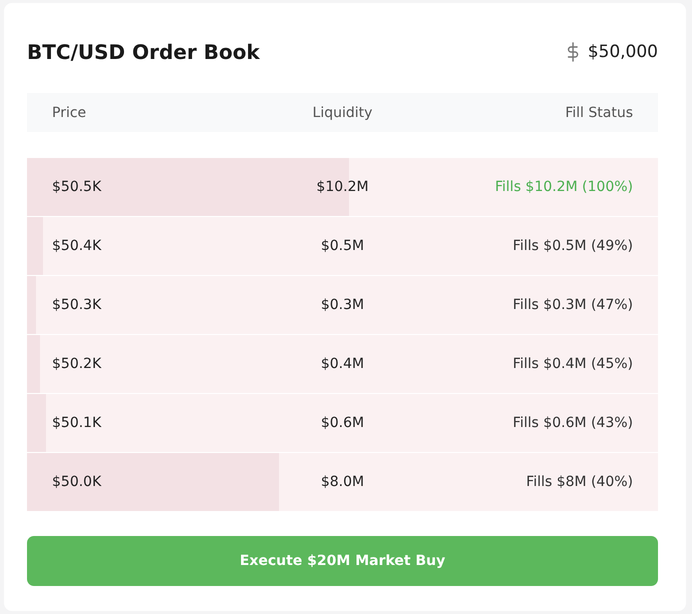 The width and height of the screenshot is (692, 614). Describe the element at coordinates (342, 112) in the screenshot. I see `column-header: Liquidity` at that location.